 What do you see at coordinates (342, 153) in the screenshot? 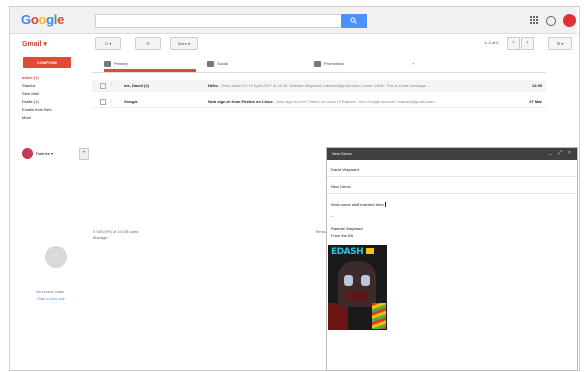
I see `compose-title: New Demo` at bounding box center [342, 153].